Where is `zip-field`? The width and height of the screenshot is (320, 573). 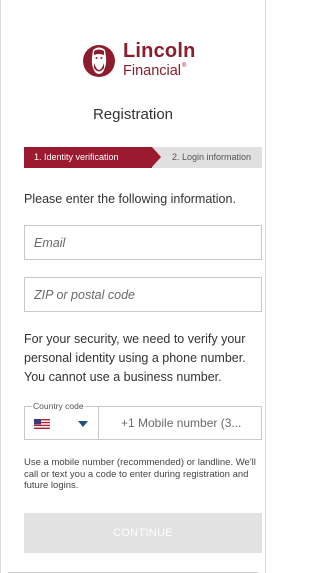
zip-field is located at coordinates (143, 294).